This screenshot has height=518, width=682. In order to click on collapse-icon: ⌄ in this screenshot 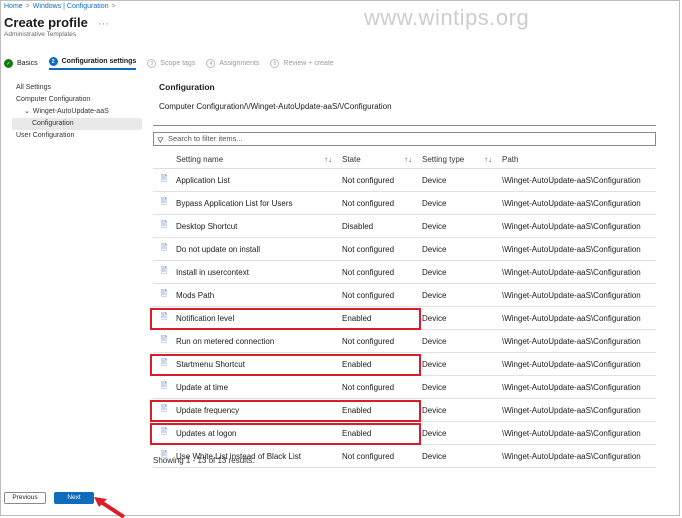, I will do `click(27, 111)`.